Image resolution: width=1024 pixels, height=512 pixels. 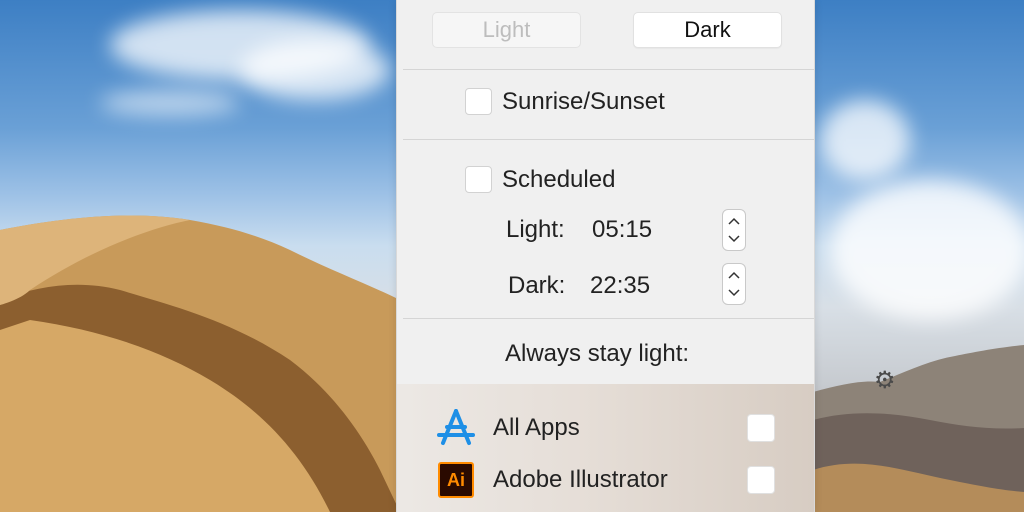 I want to click on gear-icon: ⚙, so click(x=885, y=380).